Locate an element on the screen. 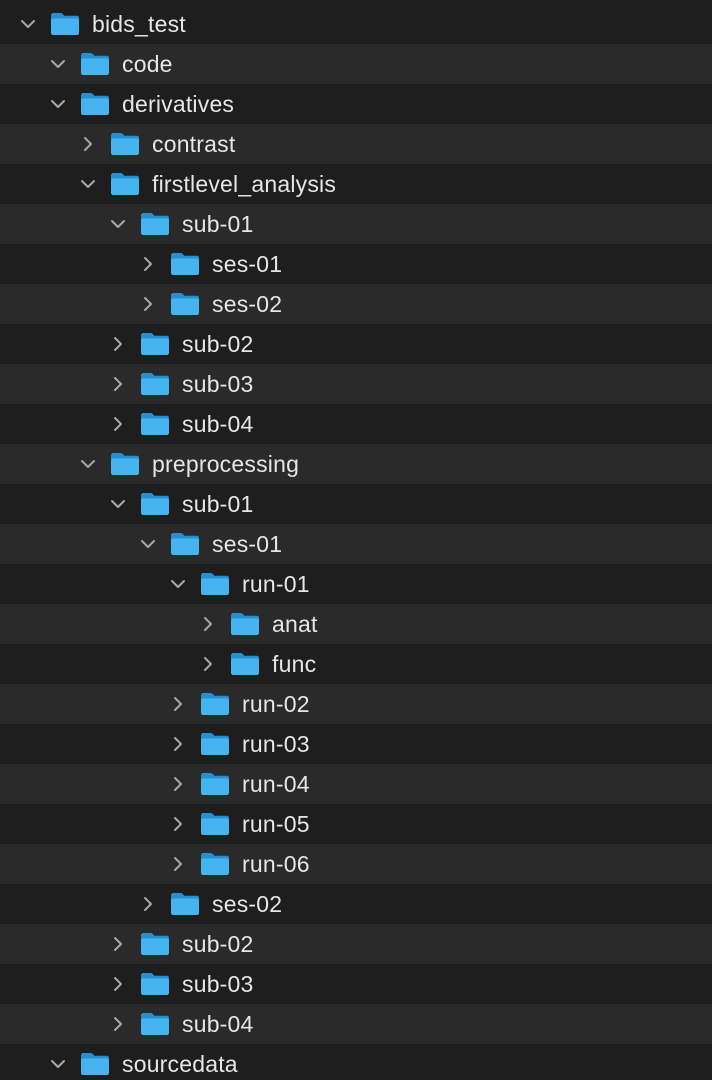  tree-row-label: firstlevel_analysis is located at coordinates (244, 184).